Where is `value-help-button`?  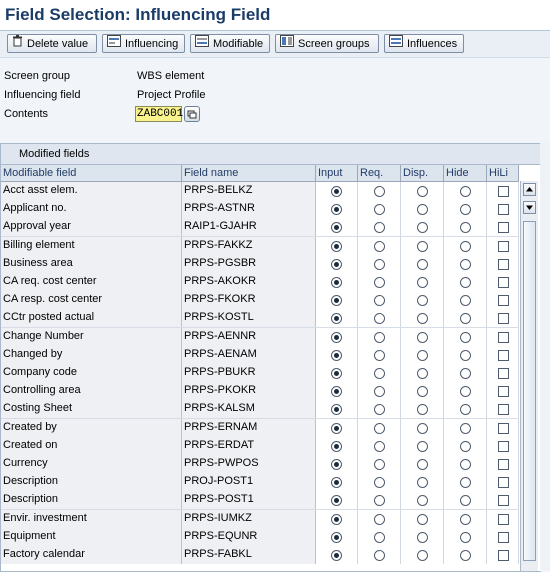
value-help-button is located at coordinates (192, 114).